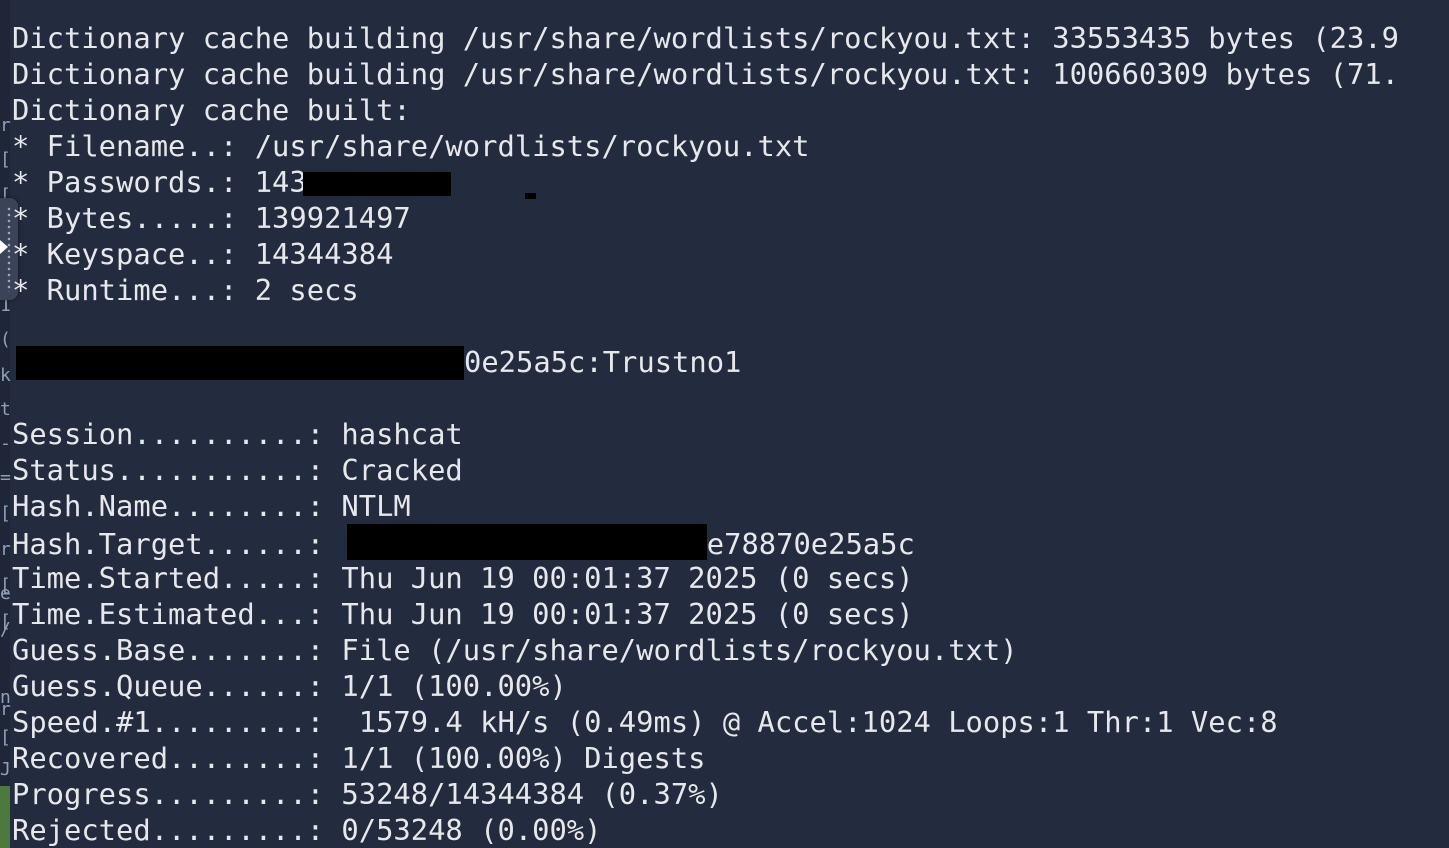 This screenshot has height=848, width=1449. I want to click on edge-char: /, so click(5, 629).